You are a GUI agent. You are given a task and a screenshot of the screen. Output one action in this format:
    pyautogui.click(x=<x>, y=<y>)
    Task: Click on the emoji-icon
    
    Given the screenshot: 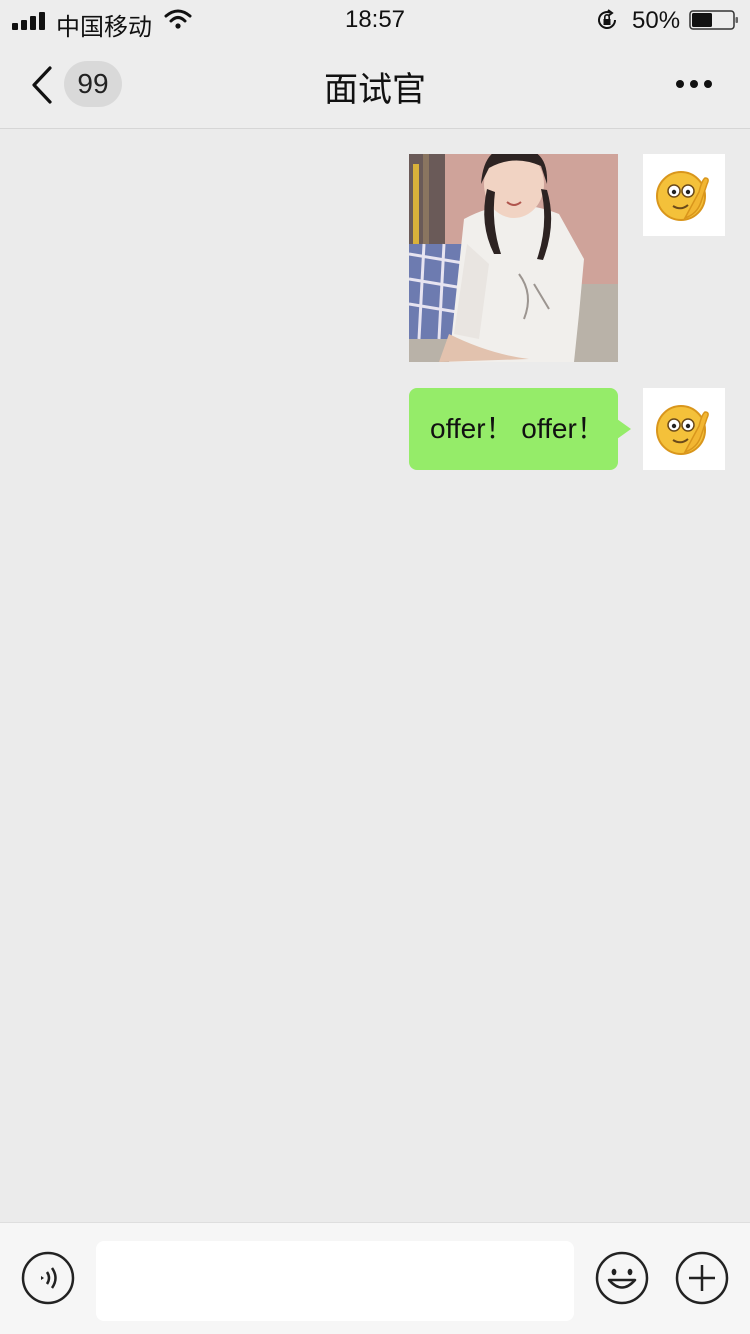 What is the action you would take?
    pyautogui.click(x=622, y=1278)
    